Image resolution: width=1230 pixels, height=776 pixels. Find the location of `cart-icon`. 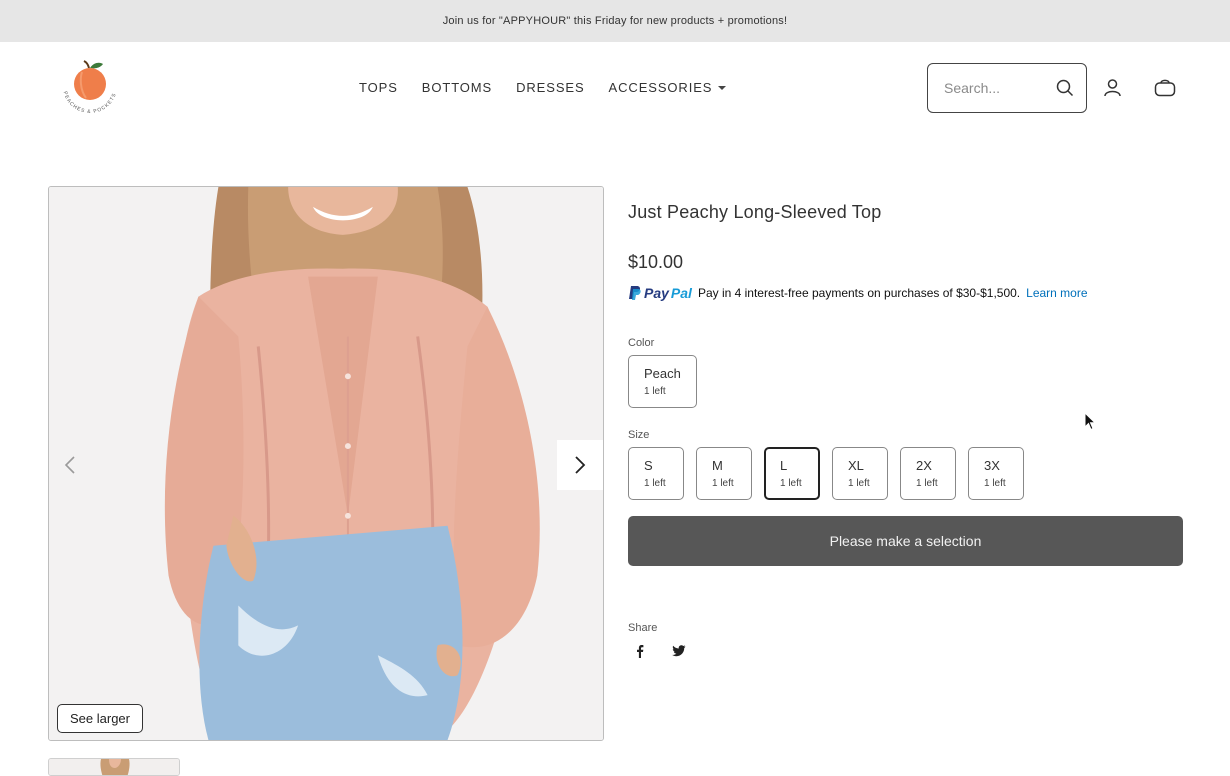

cart-icon is located at coordinates (1165, 87).